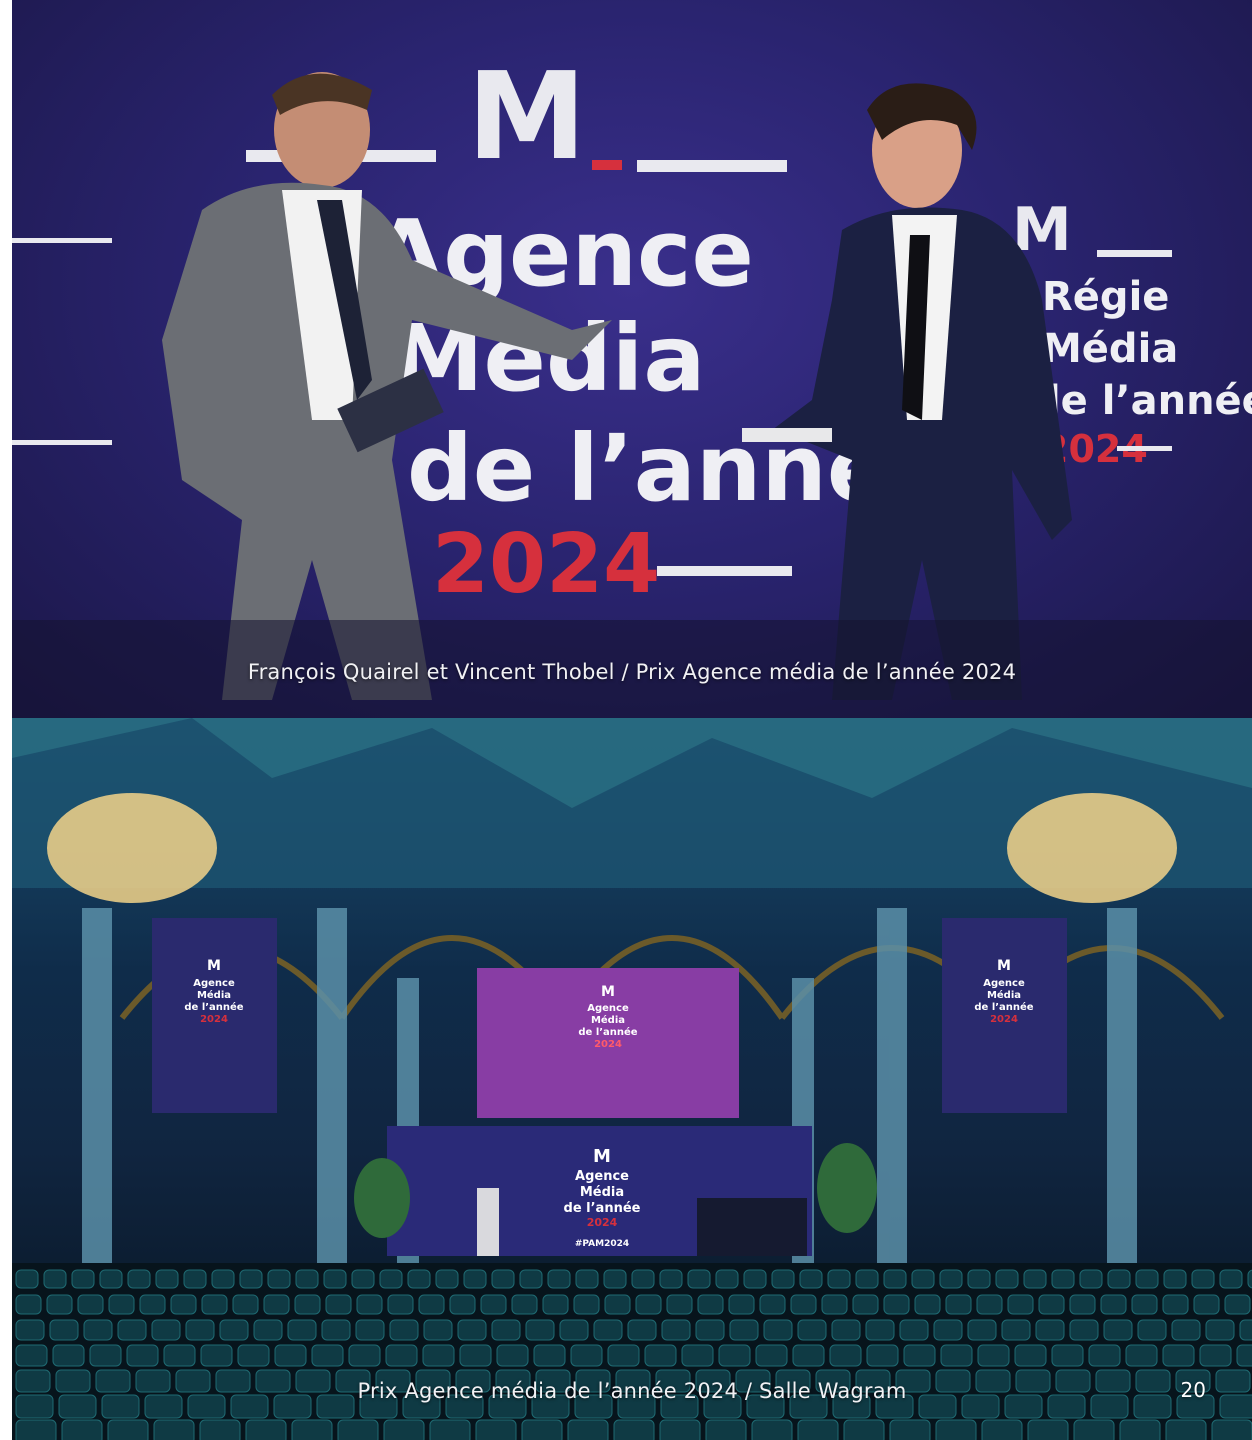  I want to click on backdrop-year: 2024, so click(546, 564).